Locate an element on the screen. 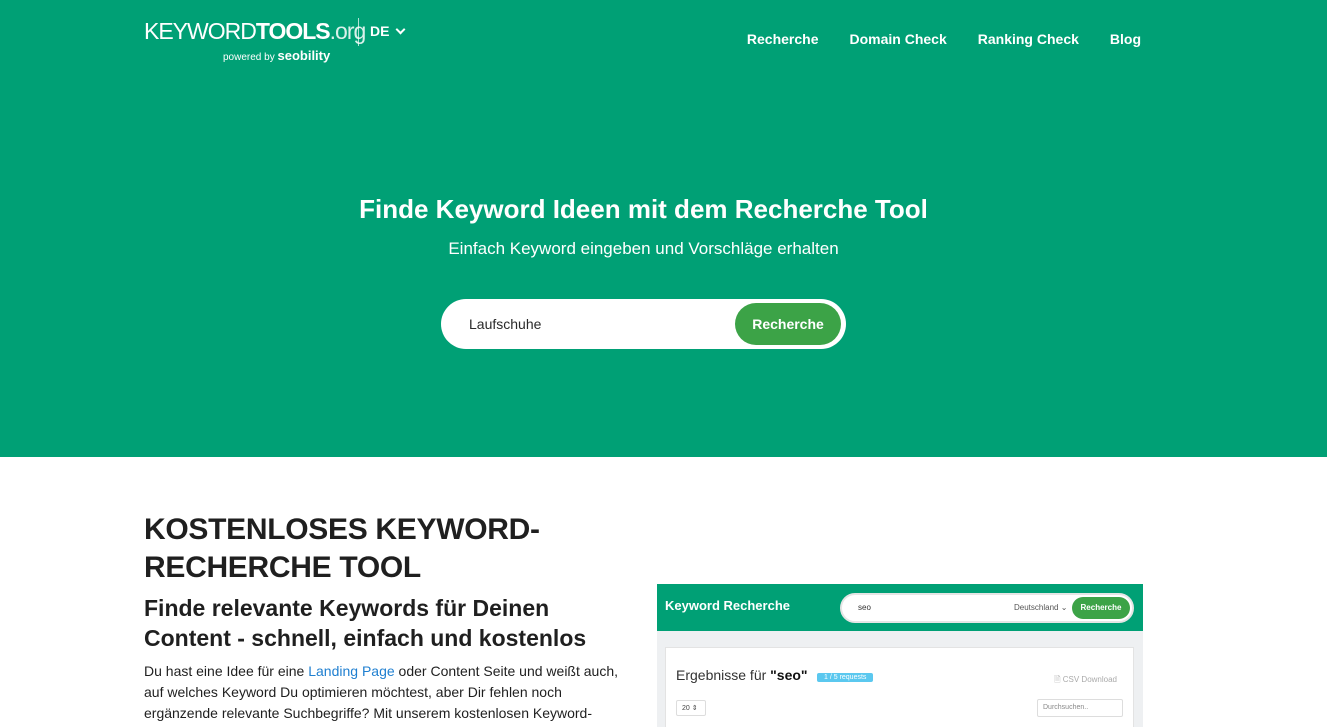 The image size is (1327, 727). preview-search-value: seo is located at coordinates (864, 607).